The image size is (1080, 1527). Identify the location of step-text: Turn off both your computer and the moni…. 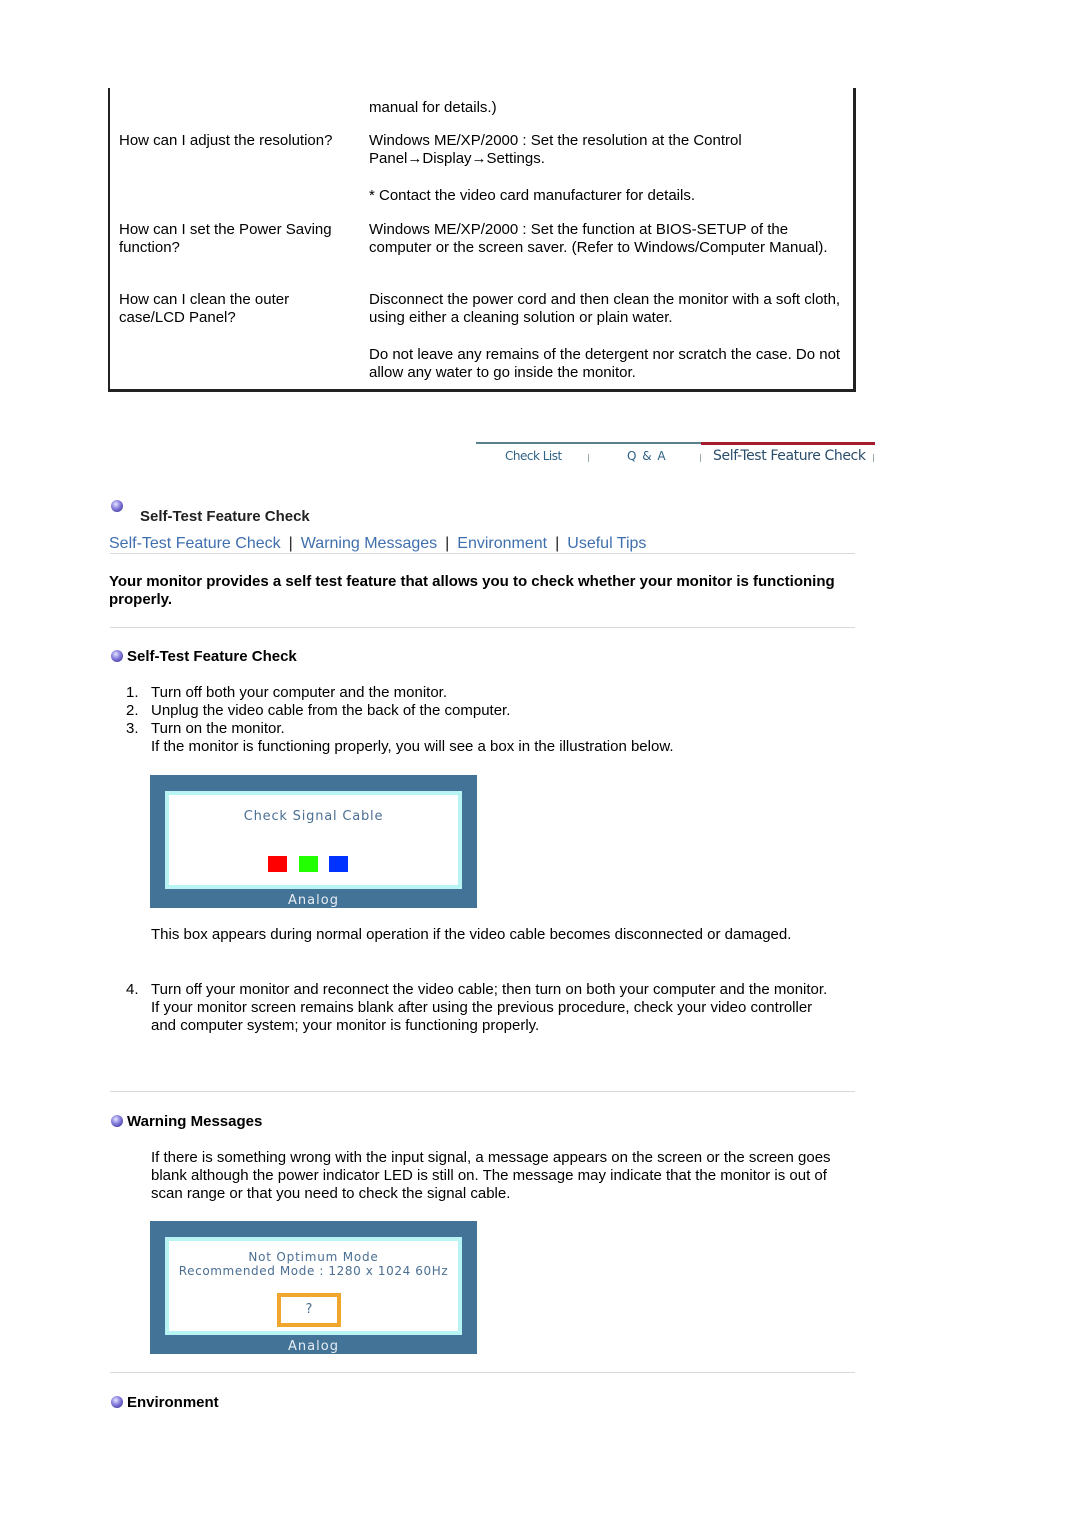
(299, 692).